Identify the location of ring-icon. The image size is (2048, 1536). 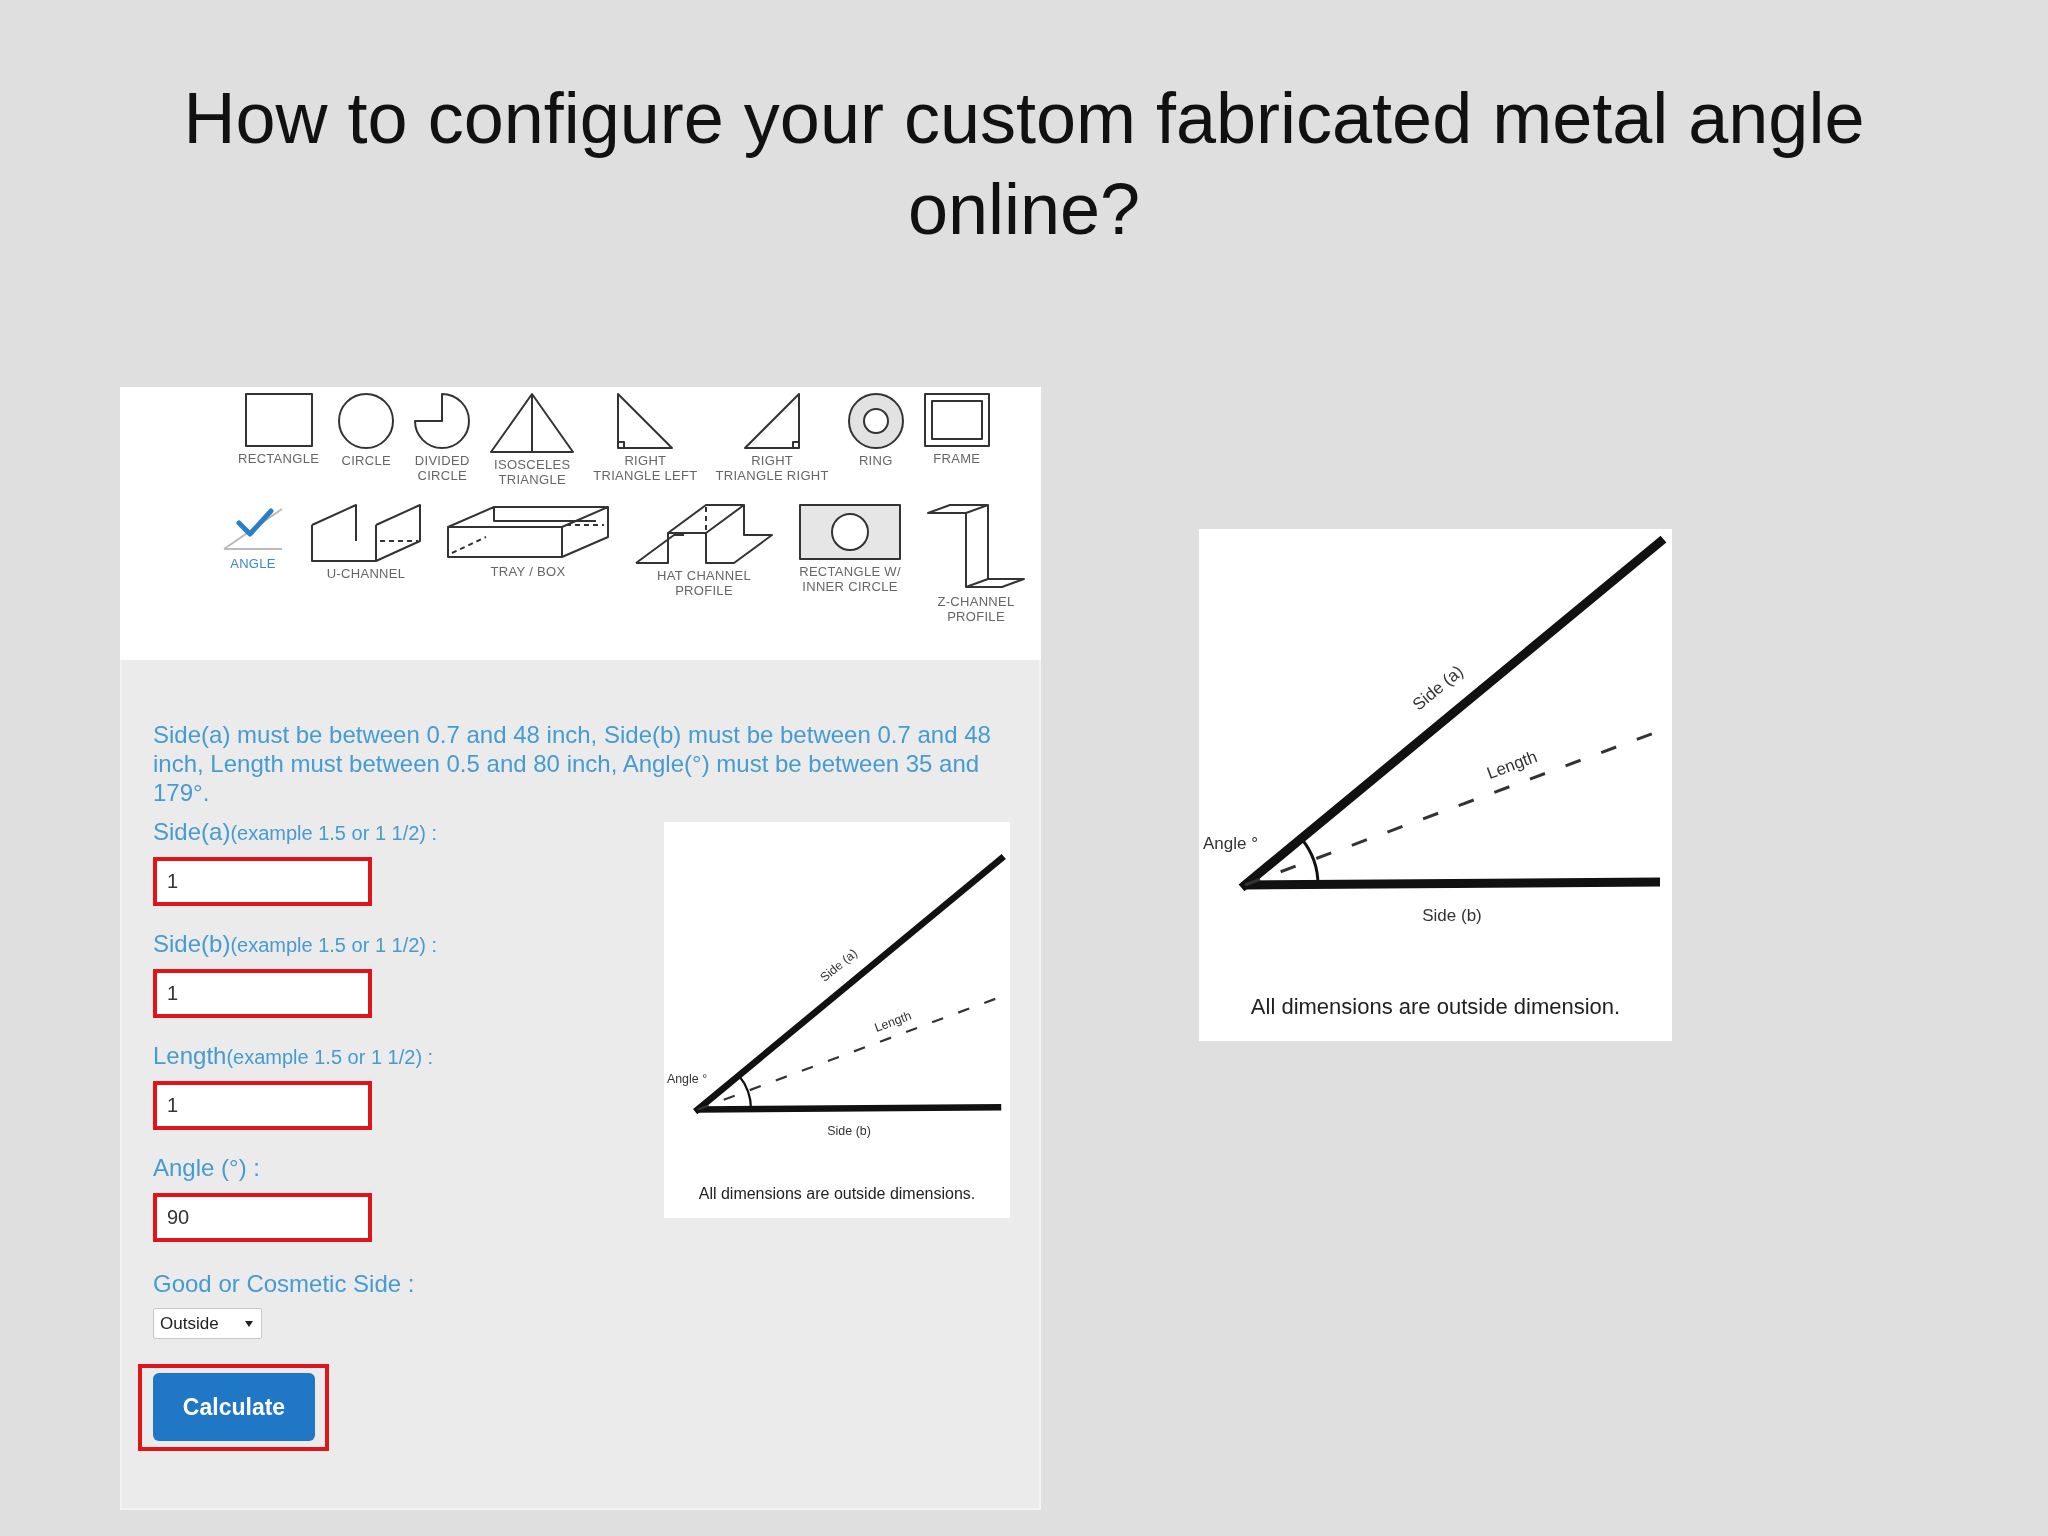
(875, 421).